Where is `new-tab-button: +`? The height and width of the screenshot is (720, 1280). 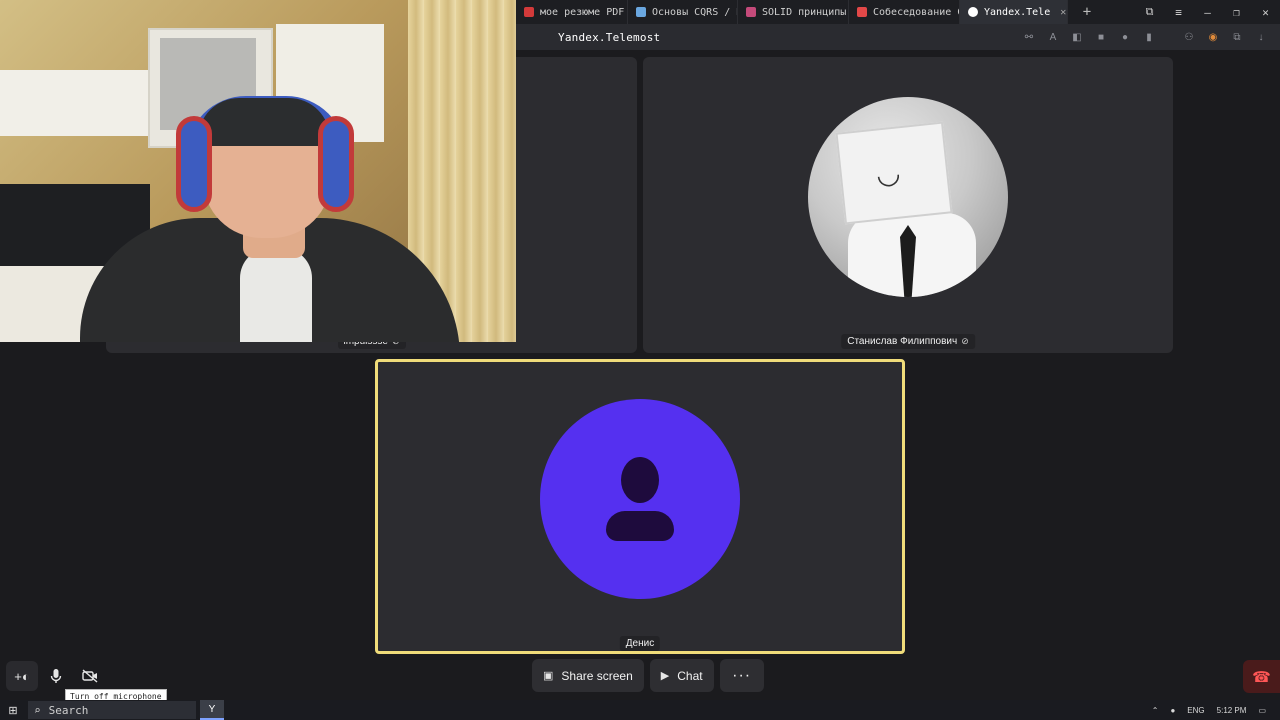
new-tab-button: + is located at coordinates (1087, 12).